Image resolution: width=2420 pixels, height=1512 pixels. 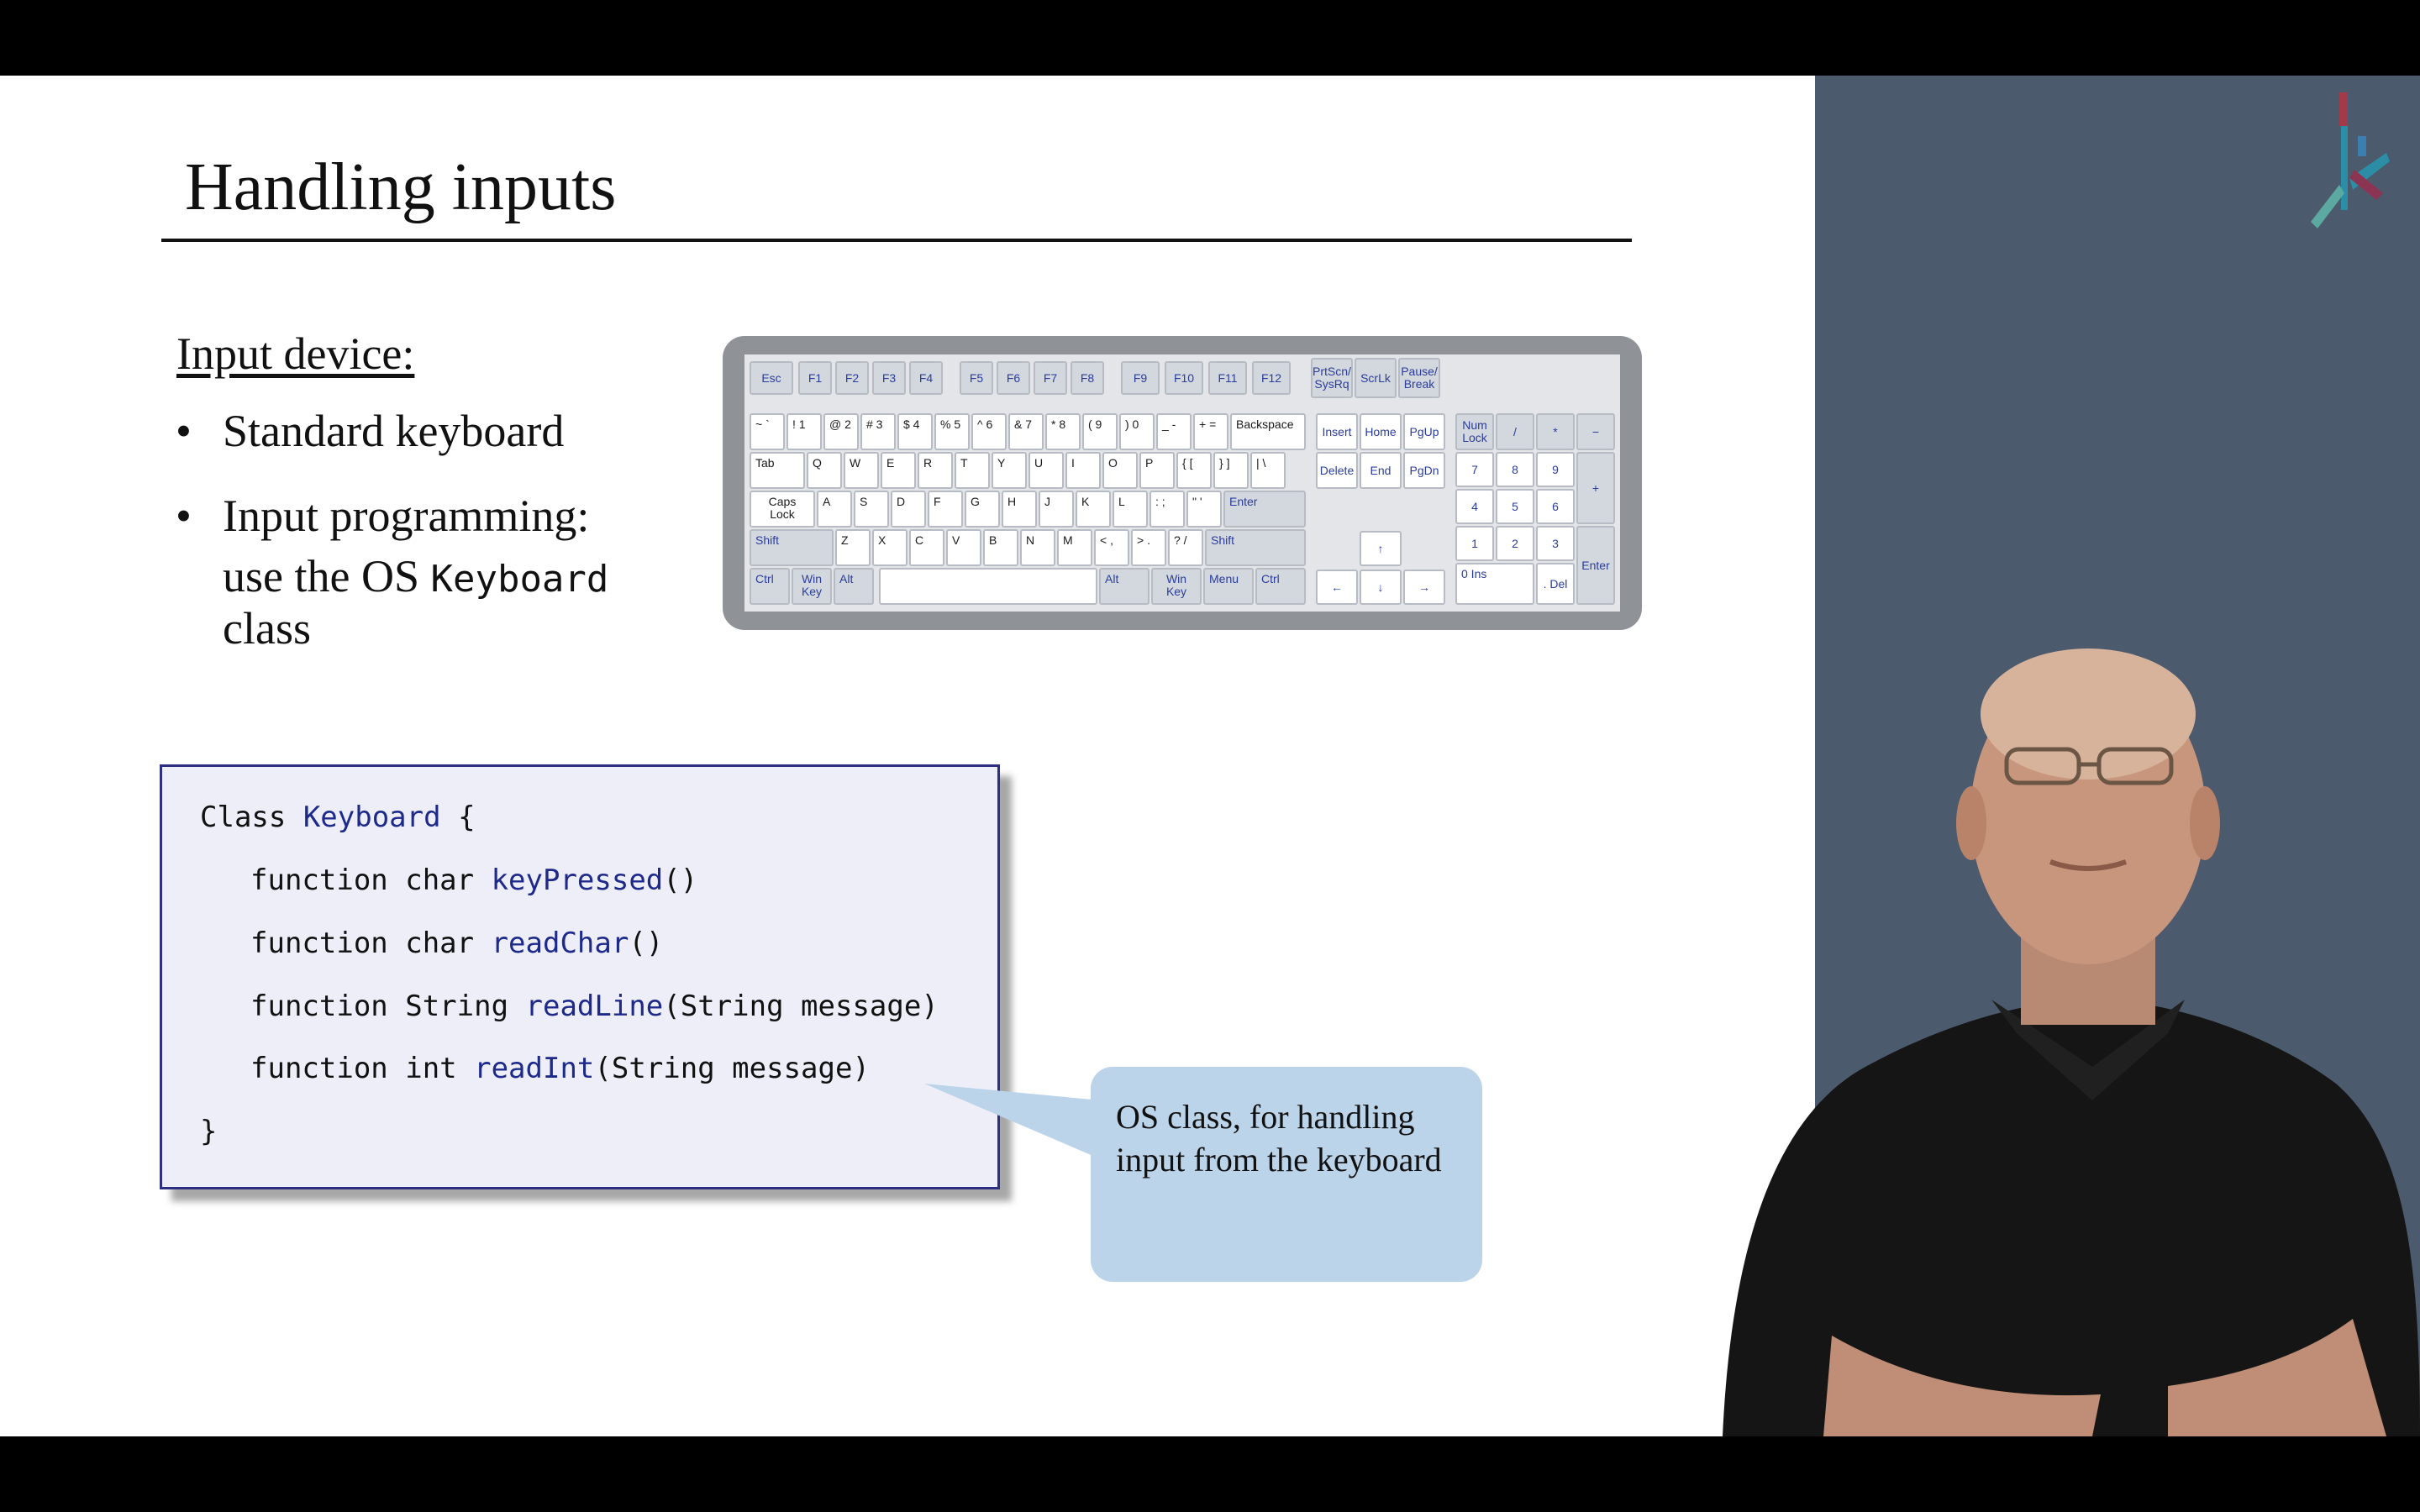 What do you see at coordinates (927, 547) in the screenshot?
I see `key-letter: C` at bounding box center [927, 547].